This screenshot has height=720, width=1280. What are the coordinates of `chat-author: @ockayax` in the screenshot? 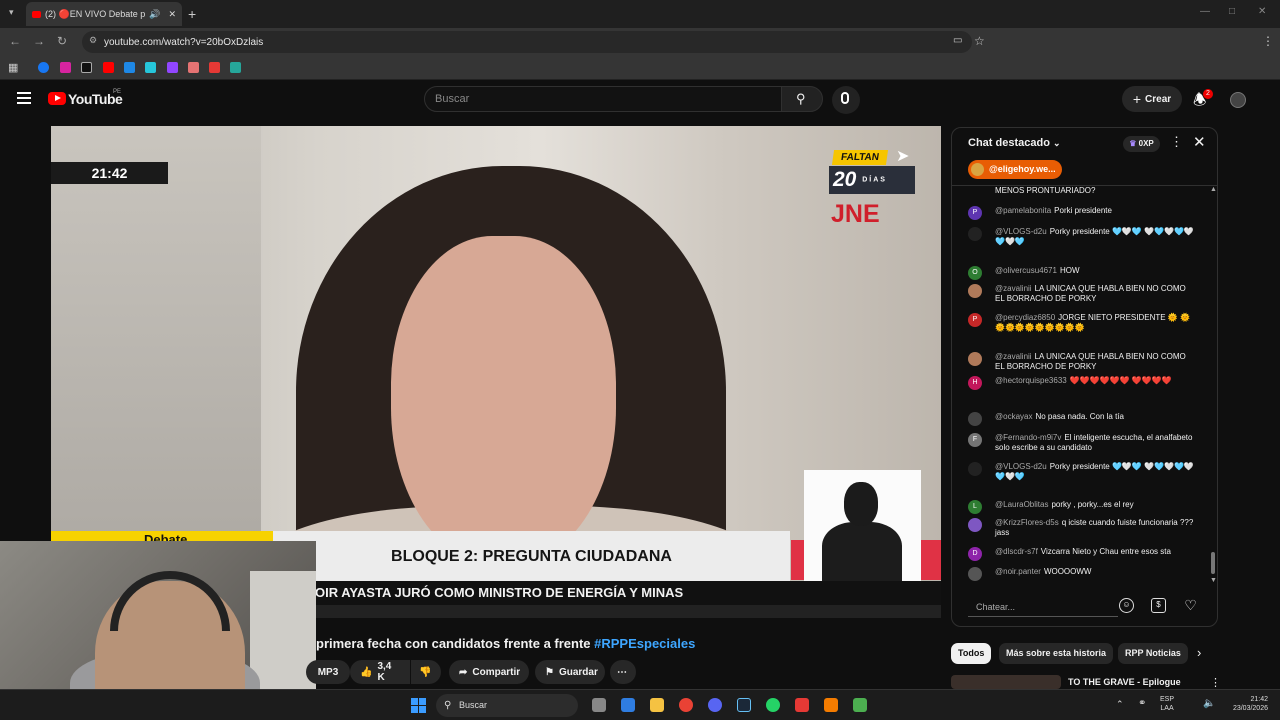 It's located at (1013, 416).